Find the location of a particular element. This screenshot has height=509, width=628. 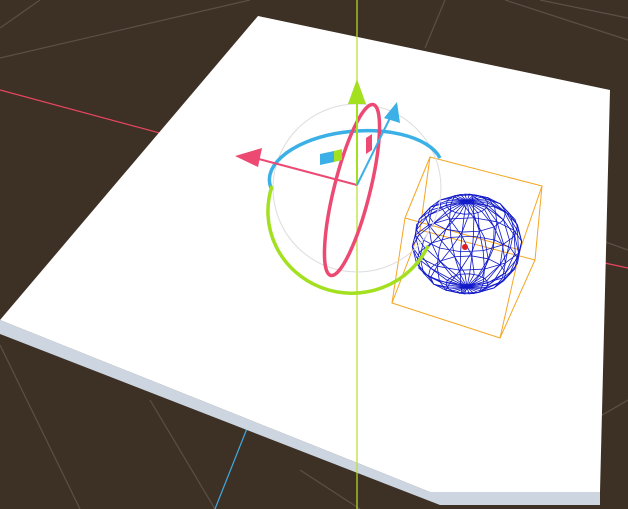

sphere-pivot-dot is located at coordinates (465, 247).